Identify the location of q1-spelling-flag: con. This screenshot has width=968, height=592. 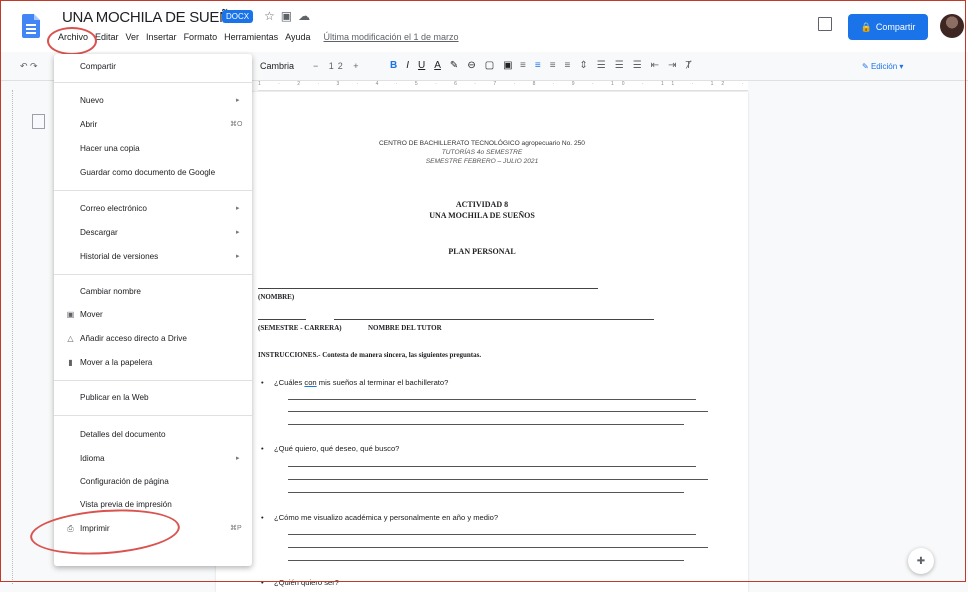
(310, 382).